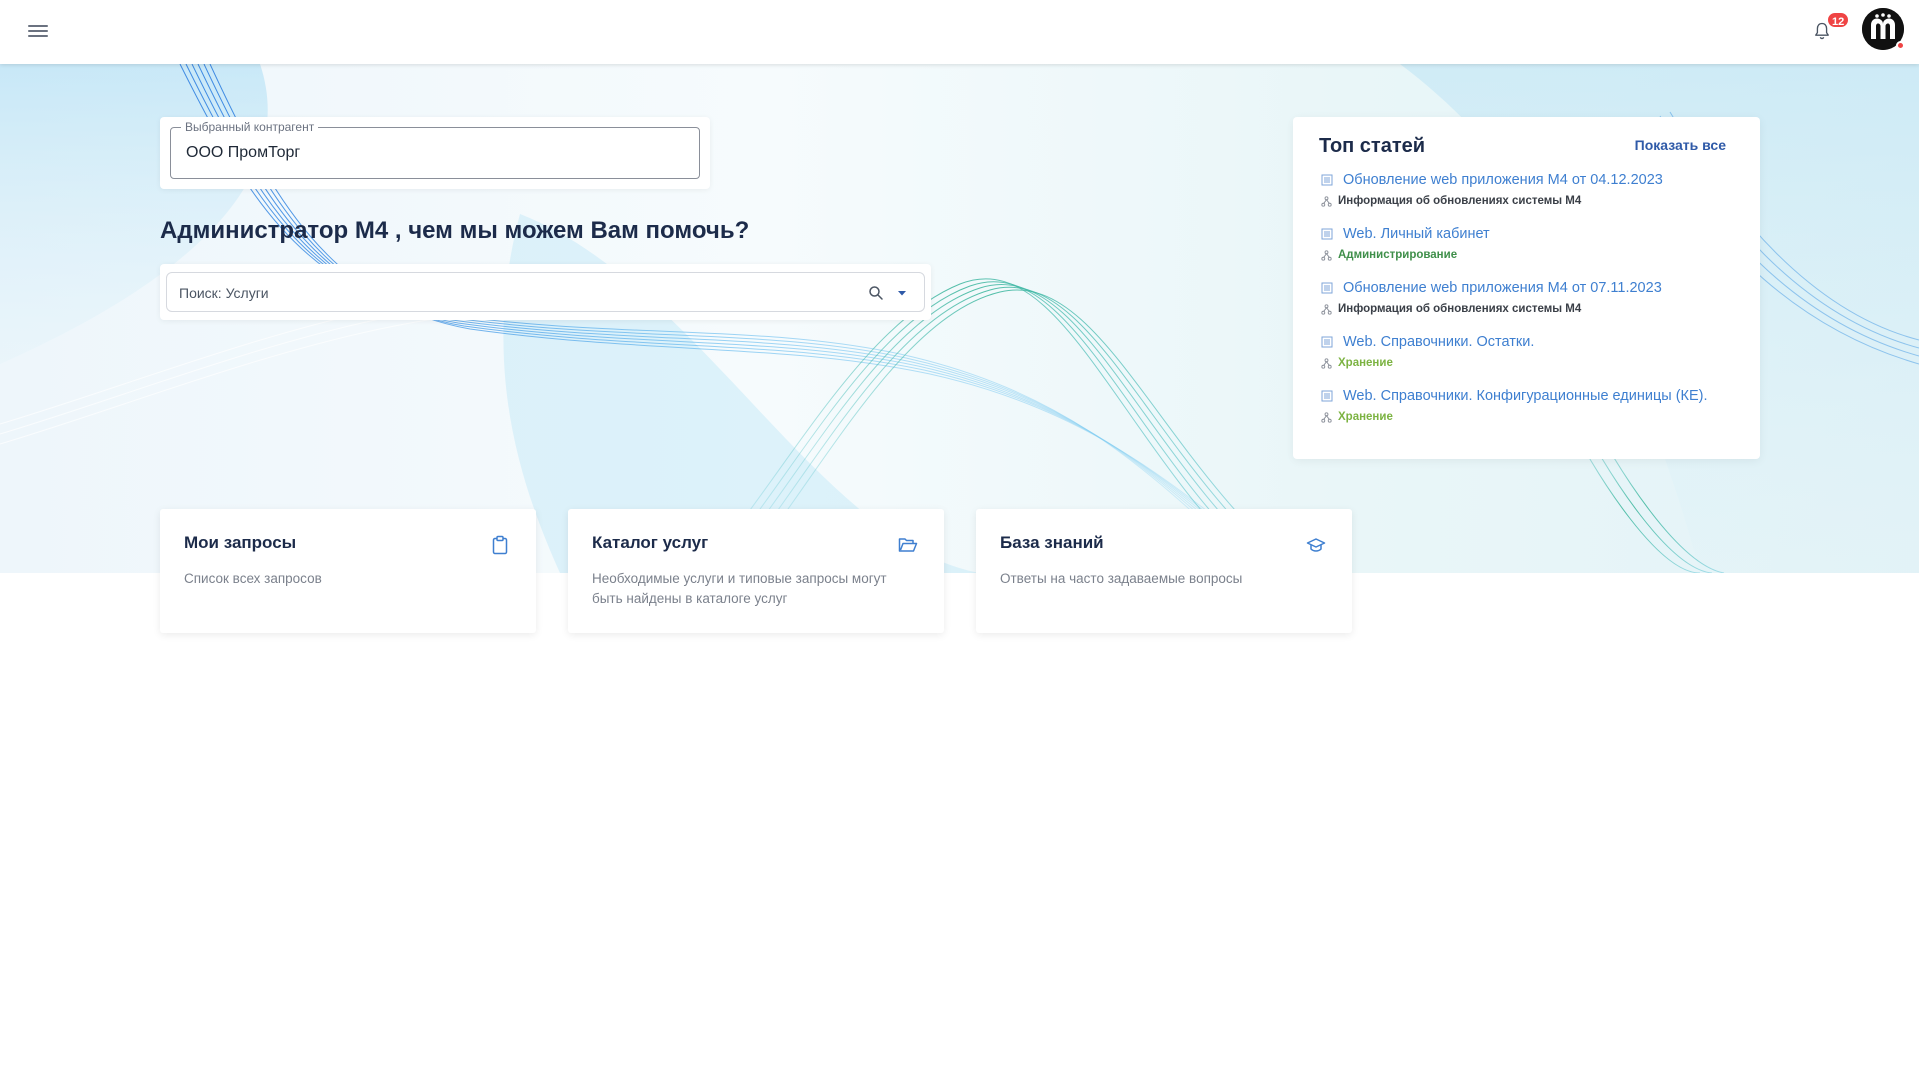 This screenshot has height=1079, width=1919. I want to click on folder-open-icon, so click(908, 545).